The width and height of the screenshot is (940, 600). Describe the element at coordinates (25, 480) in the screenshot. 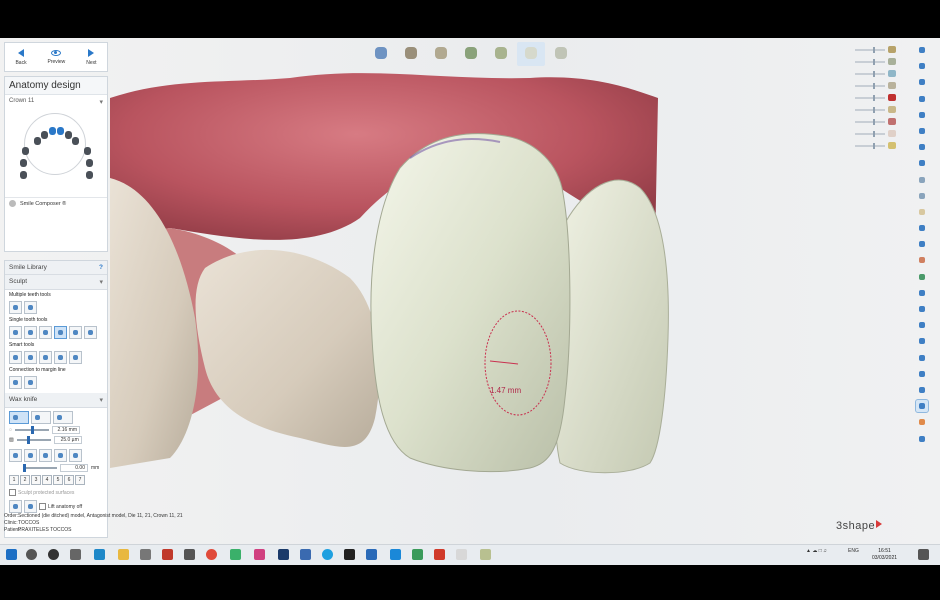

I see `number-button: 2` at that location.